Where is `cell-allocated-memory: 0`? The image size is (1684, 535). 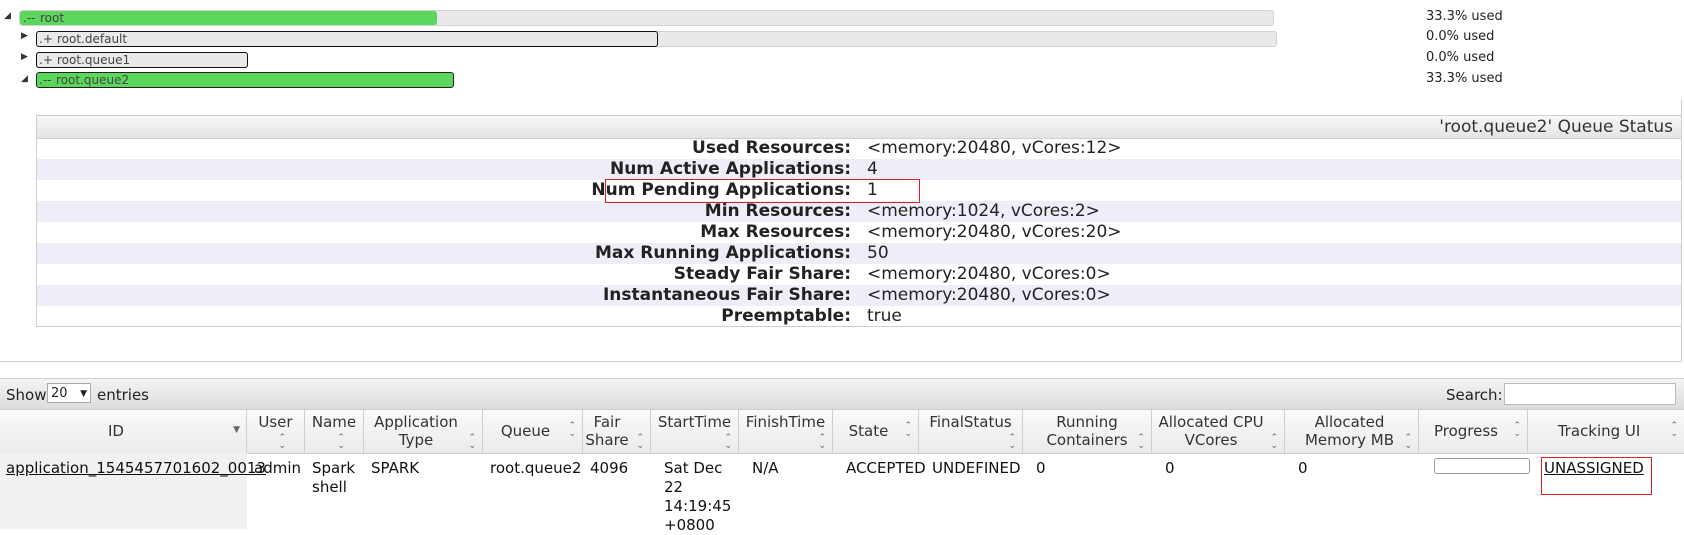 cell-allocated-memory: 0 is located at coordinates (1303, 468).